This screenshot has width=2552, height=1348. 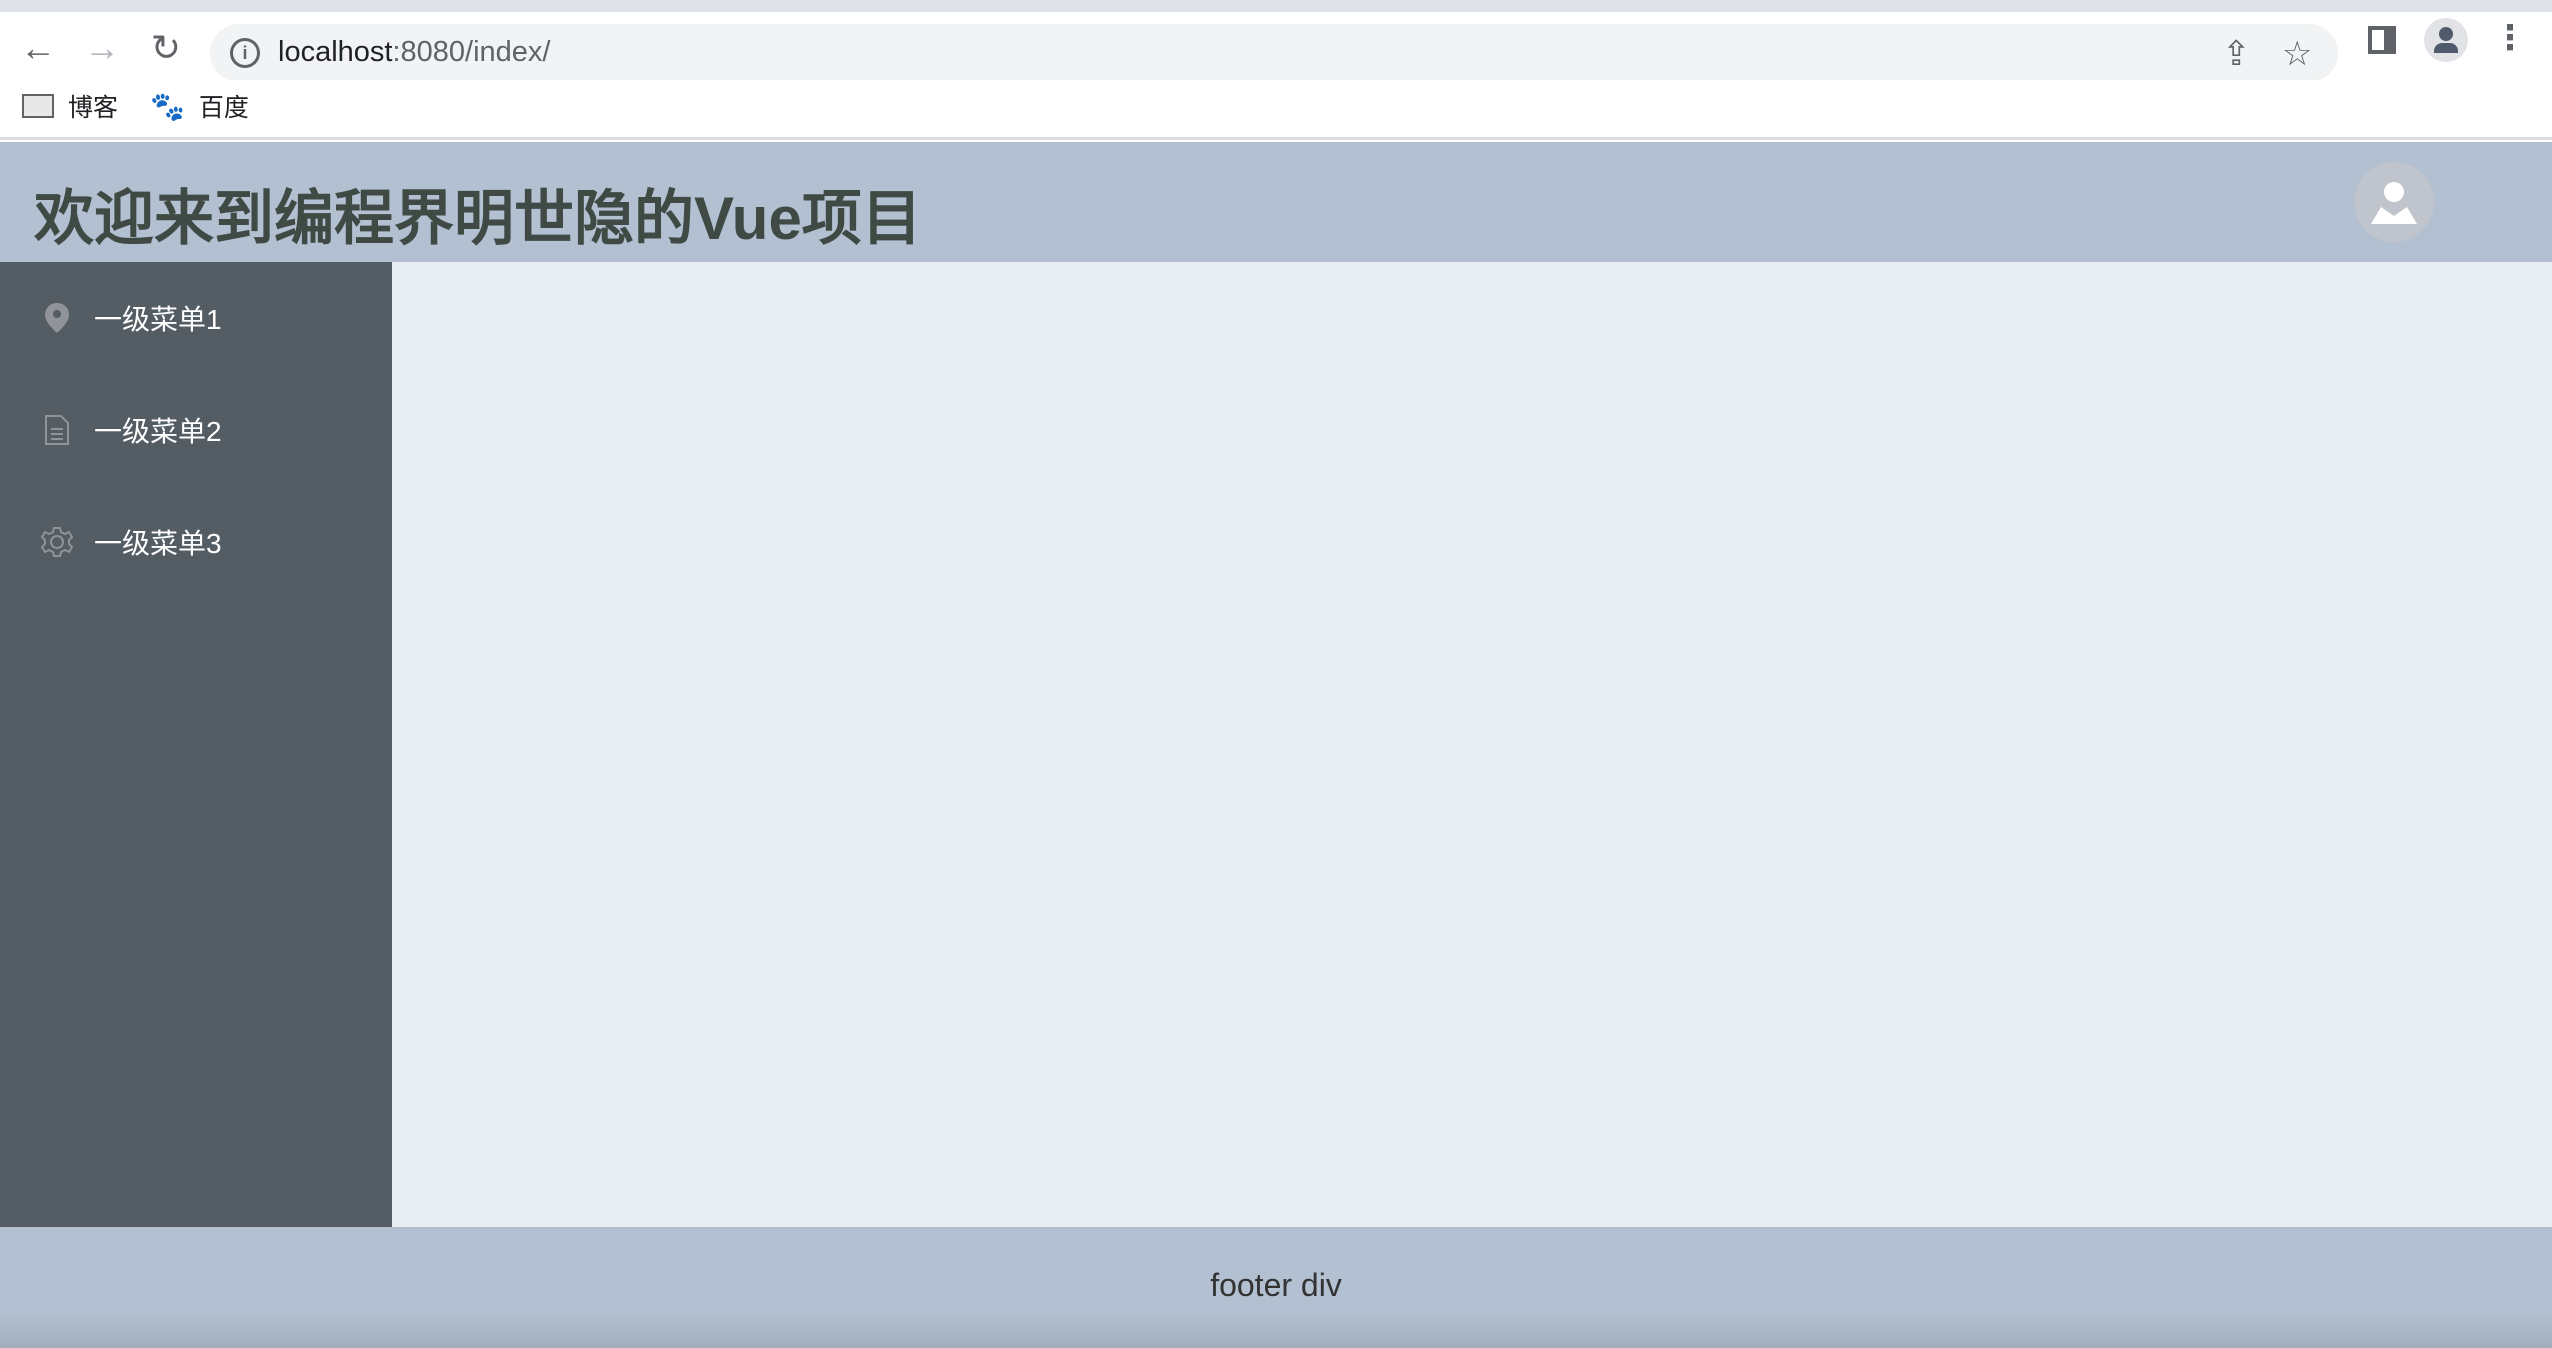 I want to click on bookmark-label: 百度, so click(x=223, y=108).